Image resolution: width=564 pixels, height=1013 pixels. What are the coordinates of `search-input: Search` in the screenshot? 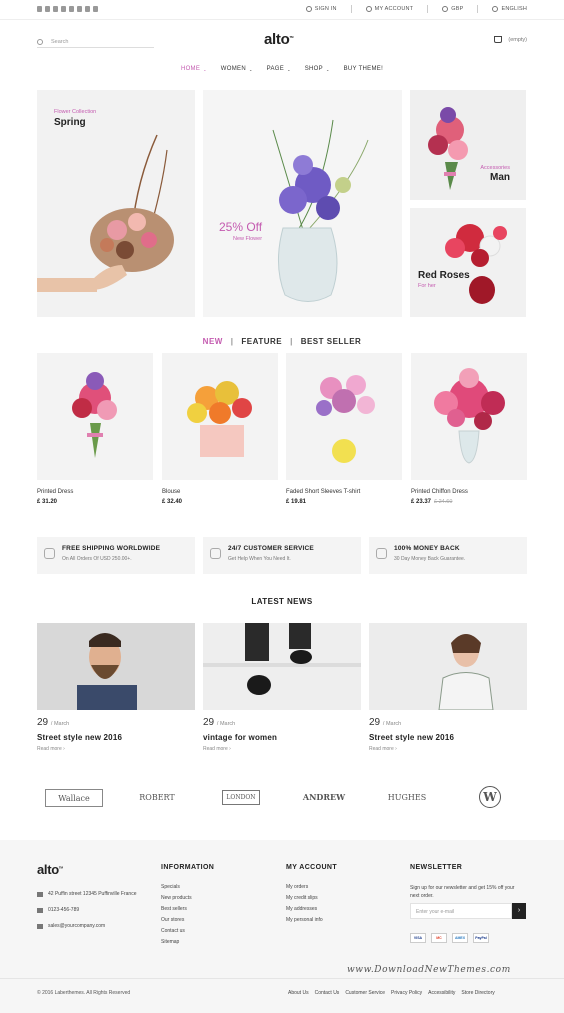 It's located at (59, 42).